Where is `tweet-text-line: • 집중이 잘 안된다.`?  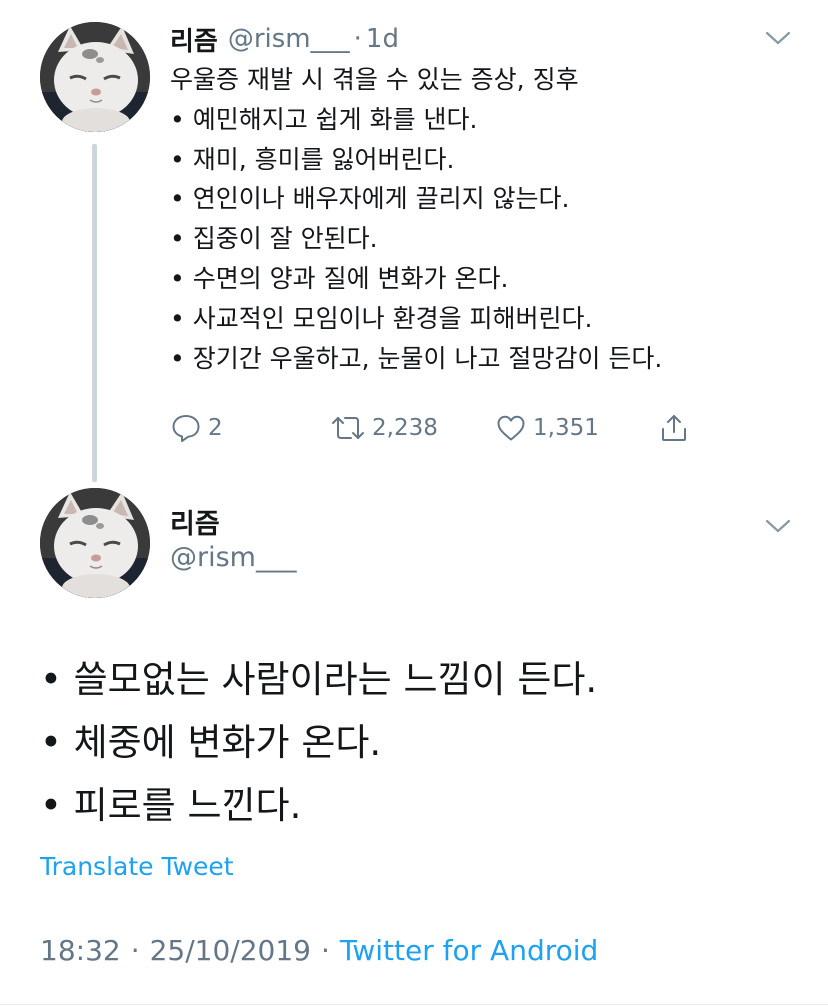 tweet-text-line: • 집중이 잘 안된다. is located at coordinates (274, 239).